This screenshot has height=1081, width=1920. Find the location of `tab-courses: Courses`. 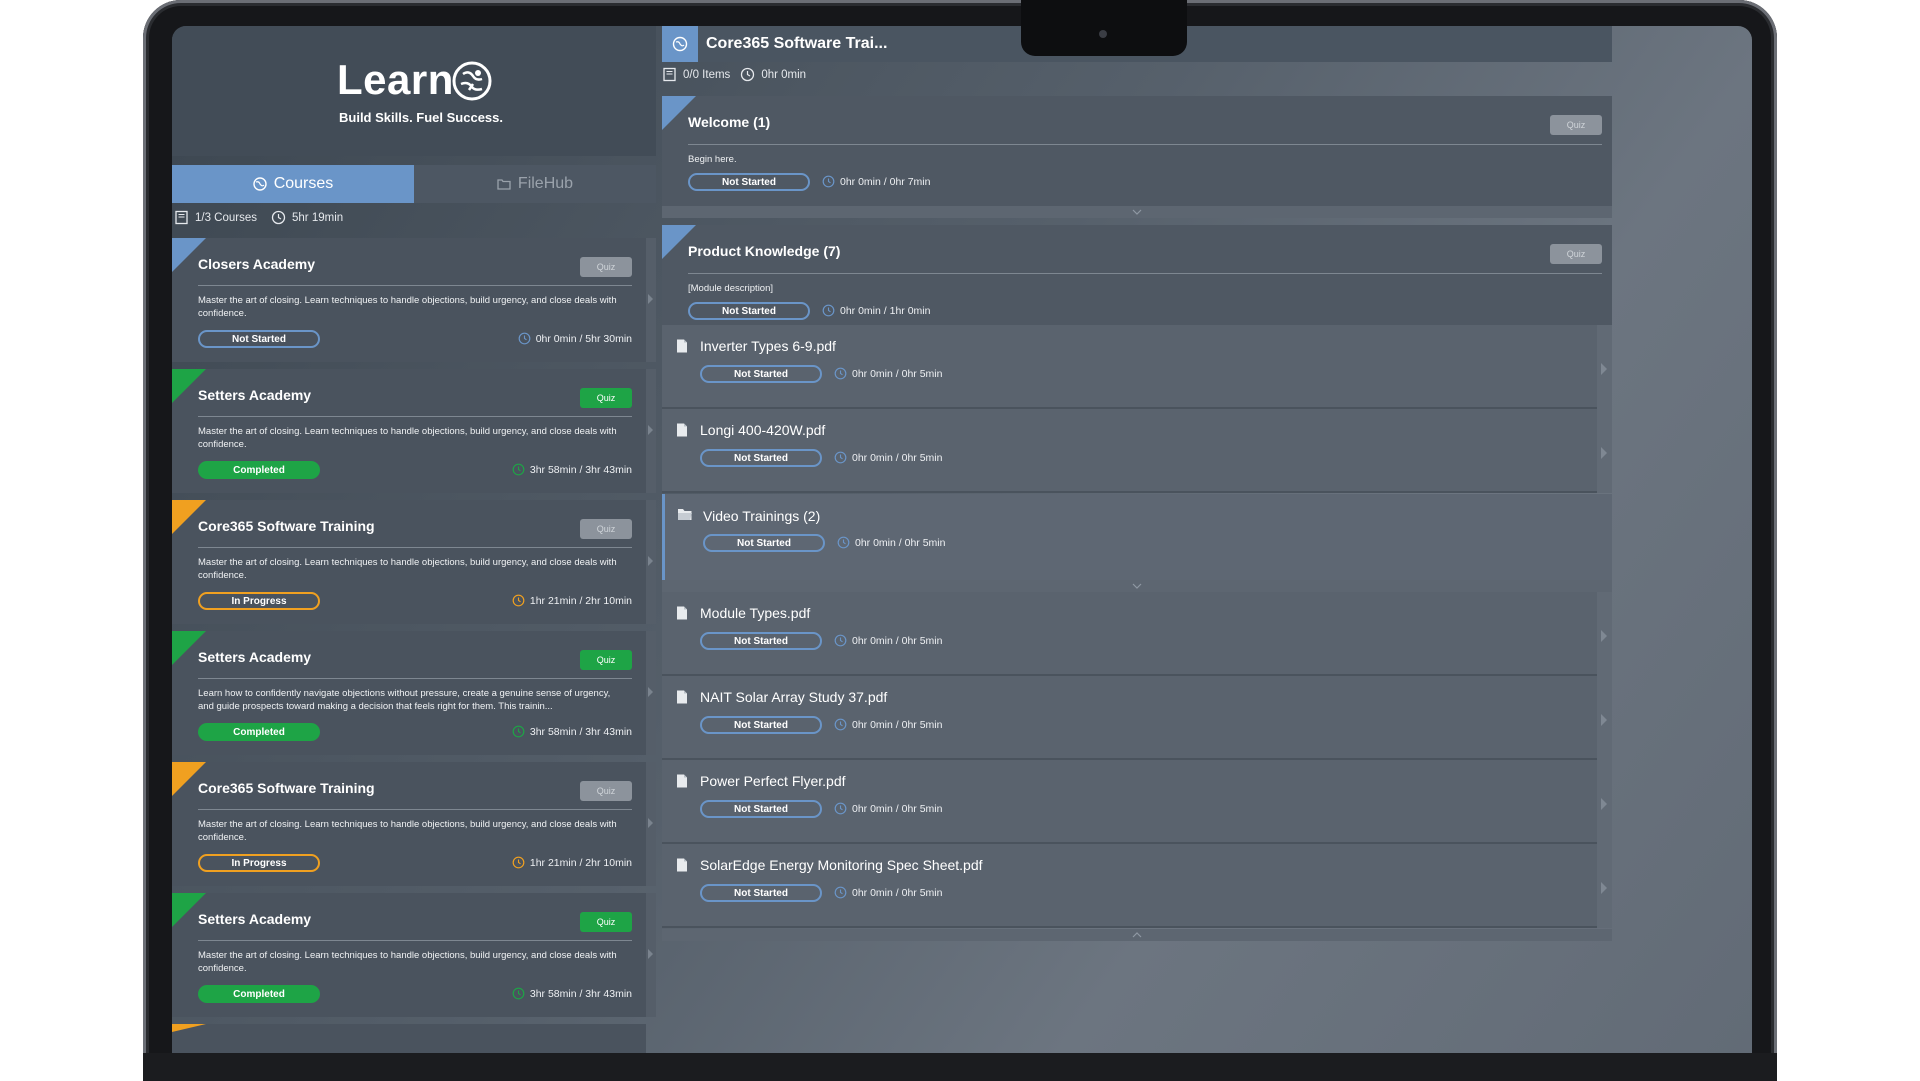

tab-courses: Courses is located at coordinates (293, 184).